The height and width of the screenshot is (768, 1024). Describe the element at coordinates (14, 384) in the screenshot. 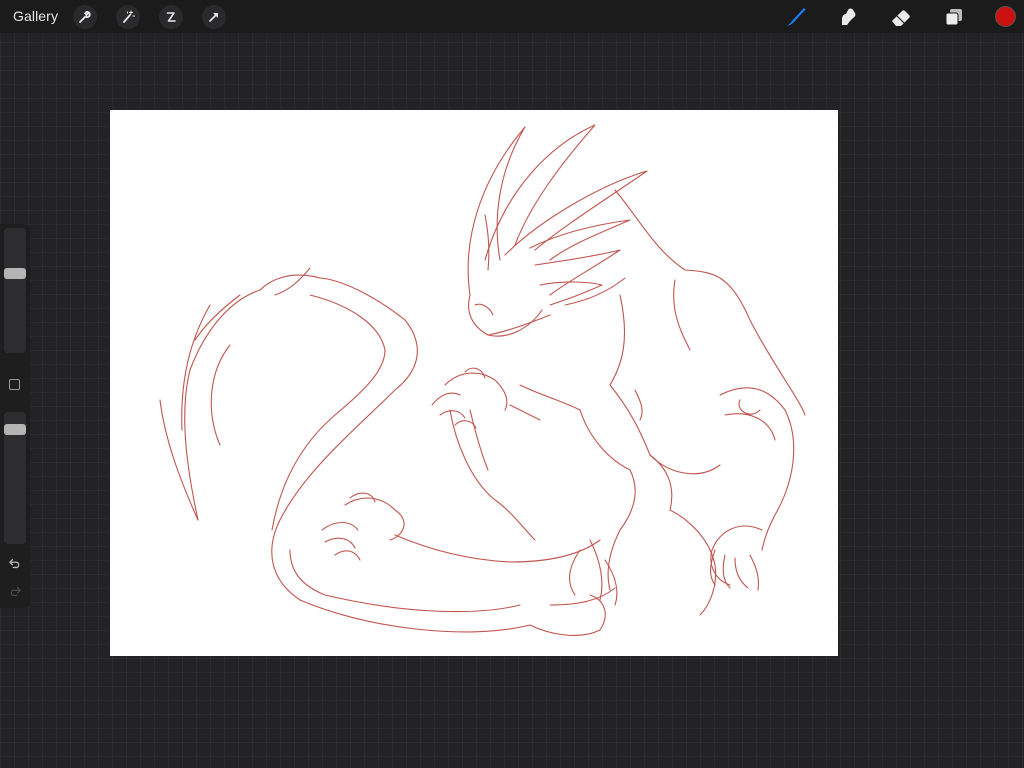

I see `modify-square-icon` at that location.